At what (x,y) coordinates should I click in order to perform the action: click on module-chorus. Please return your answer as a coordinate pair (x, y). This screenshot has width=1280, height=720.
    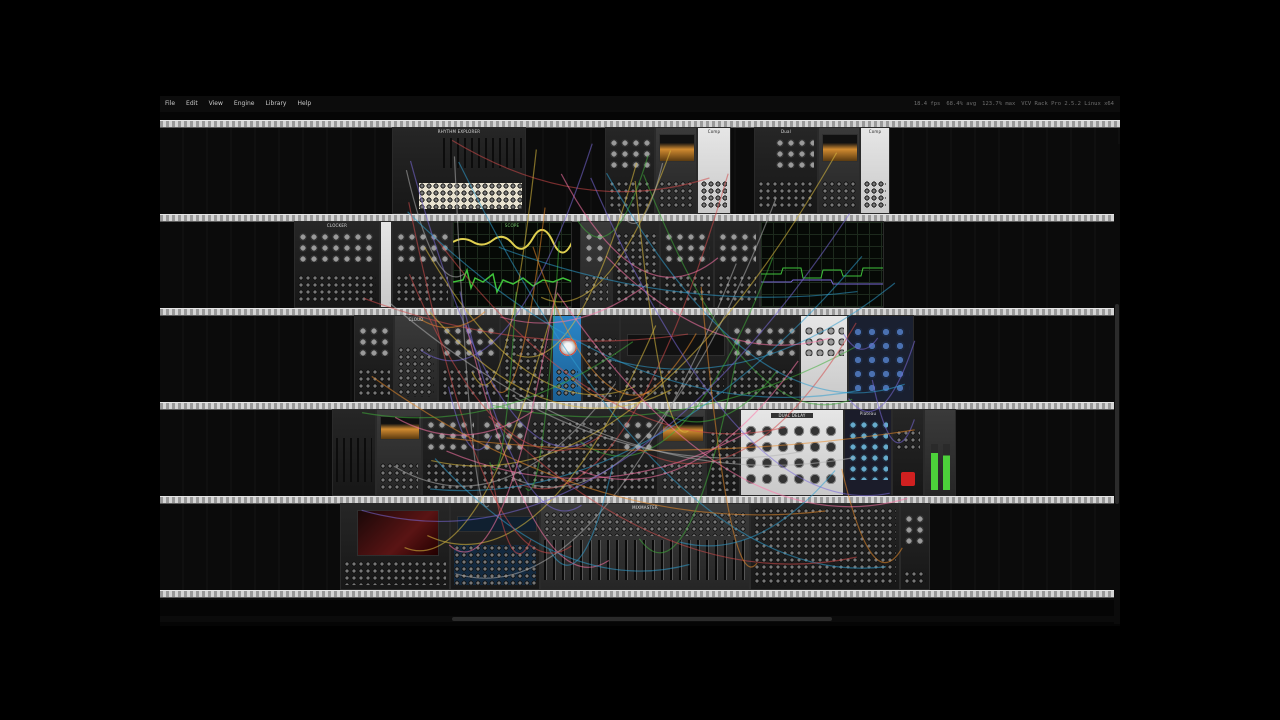
    Looking at the image, I should click on (450, 452).